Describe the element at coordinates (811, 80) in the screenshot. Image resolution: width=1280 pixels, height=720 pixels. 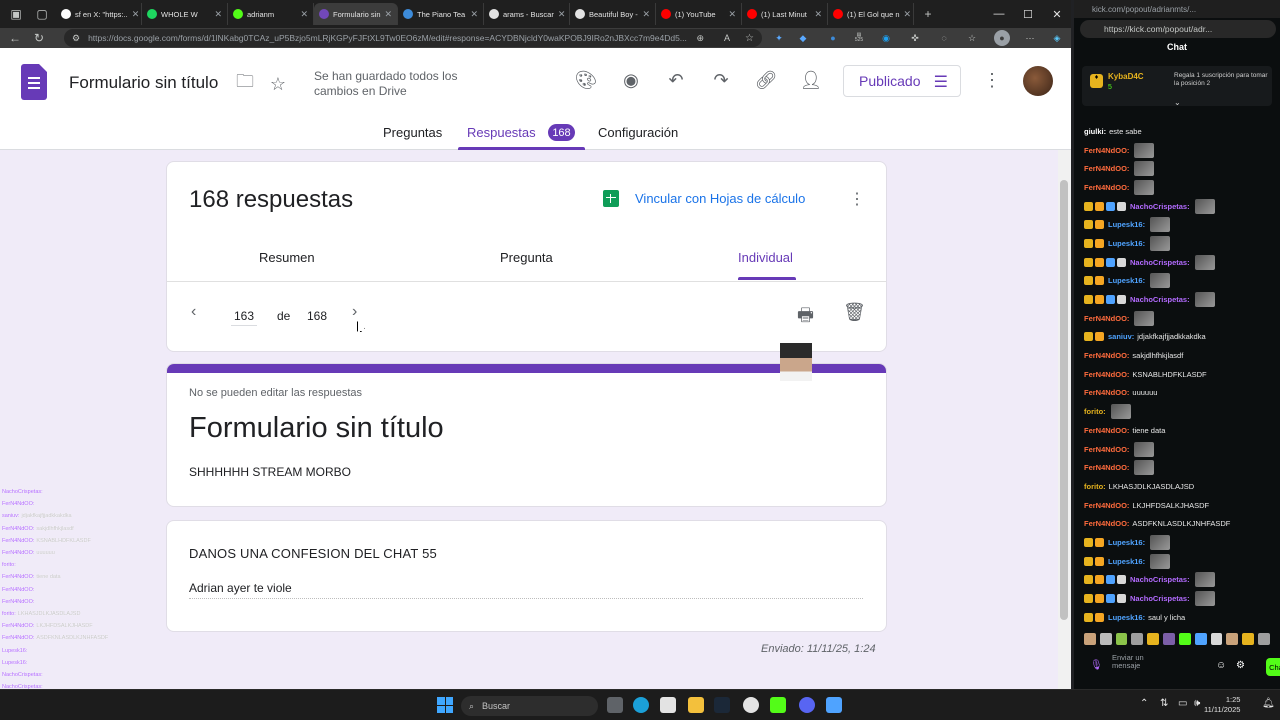
I see `add-collaborator-icon: 👤︎` at that location.